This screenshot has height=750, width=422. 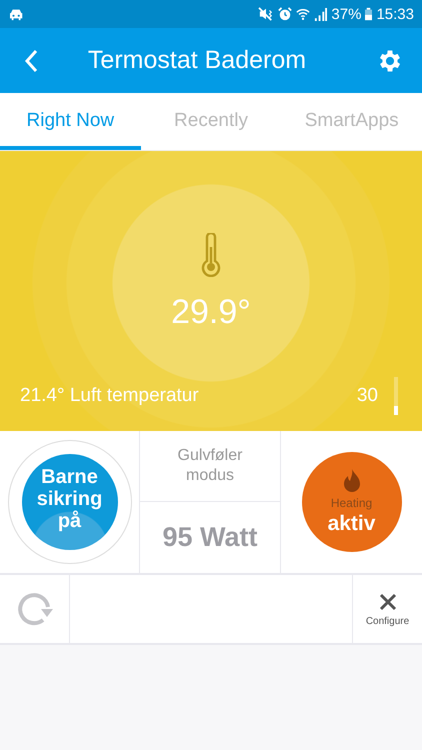 I want to click on child-lock-button: Barne sikring på, so click(x=70, y=502).